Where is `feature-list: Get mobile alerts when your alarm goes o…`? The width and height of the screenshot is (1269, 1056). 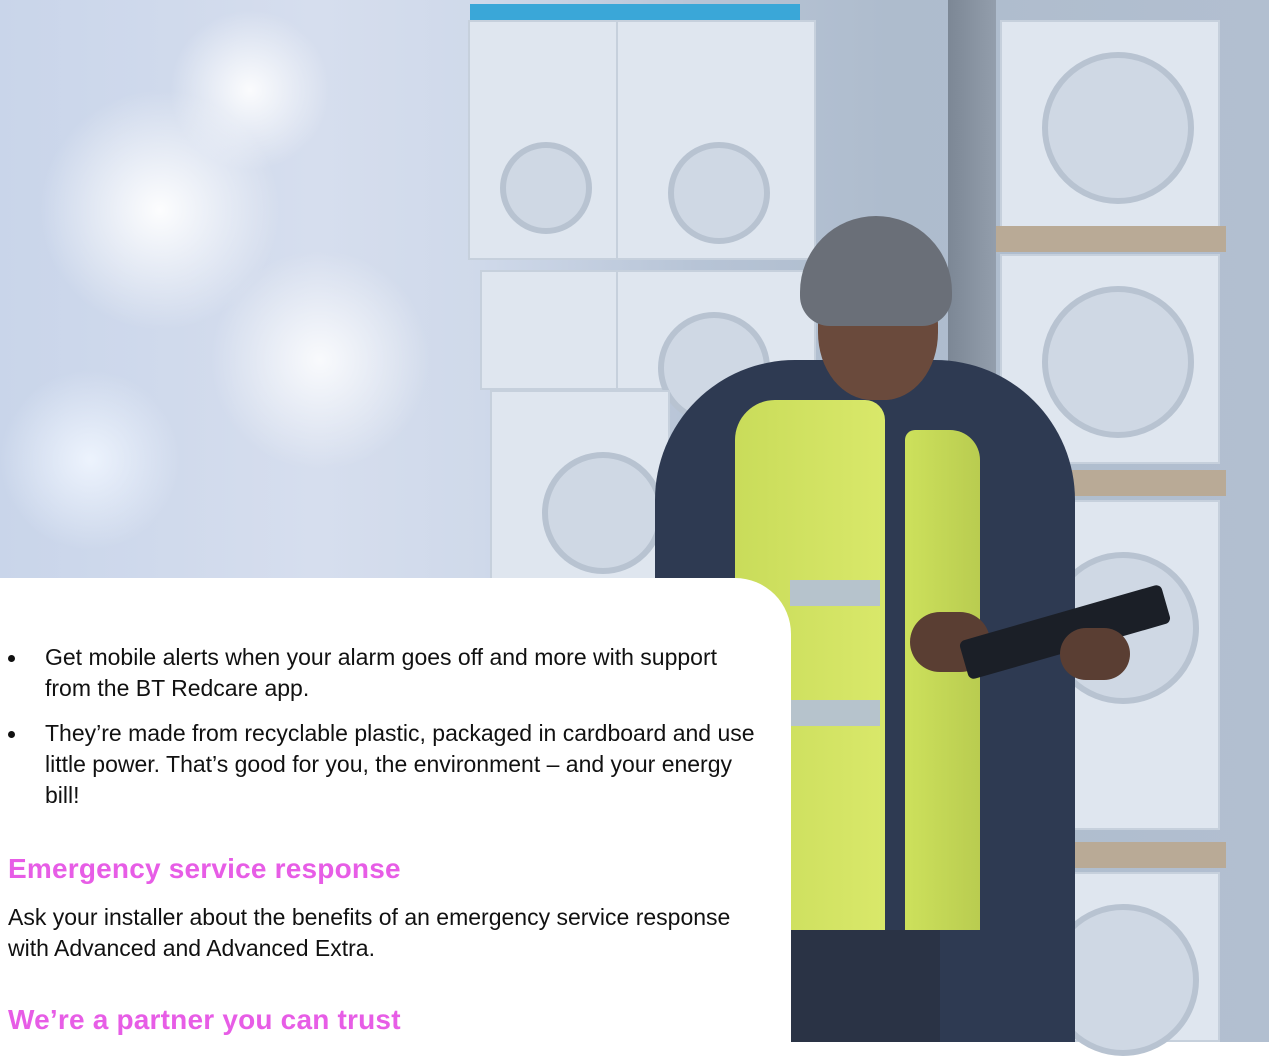 feature-list: Get mobile alerts when your alarm goes o… is located at coordinates (388, 733).